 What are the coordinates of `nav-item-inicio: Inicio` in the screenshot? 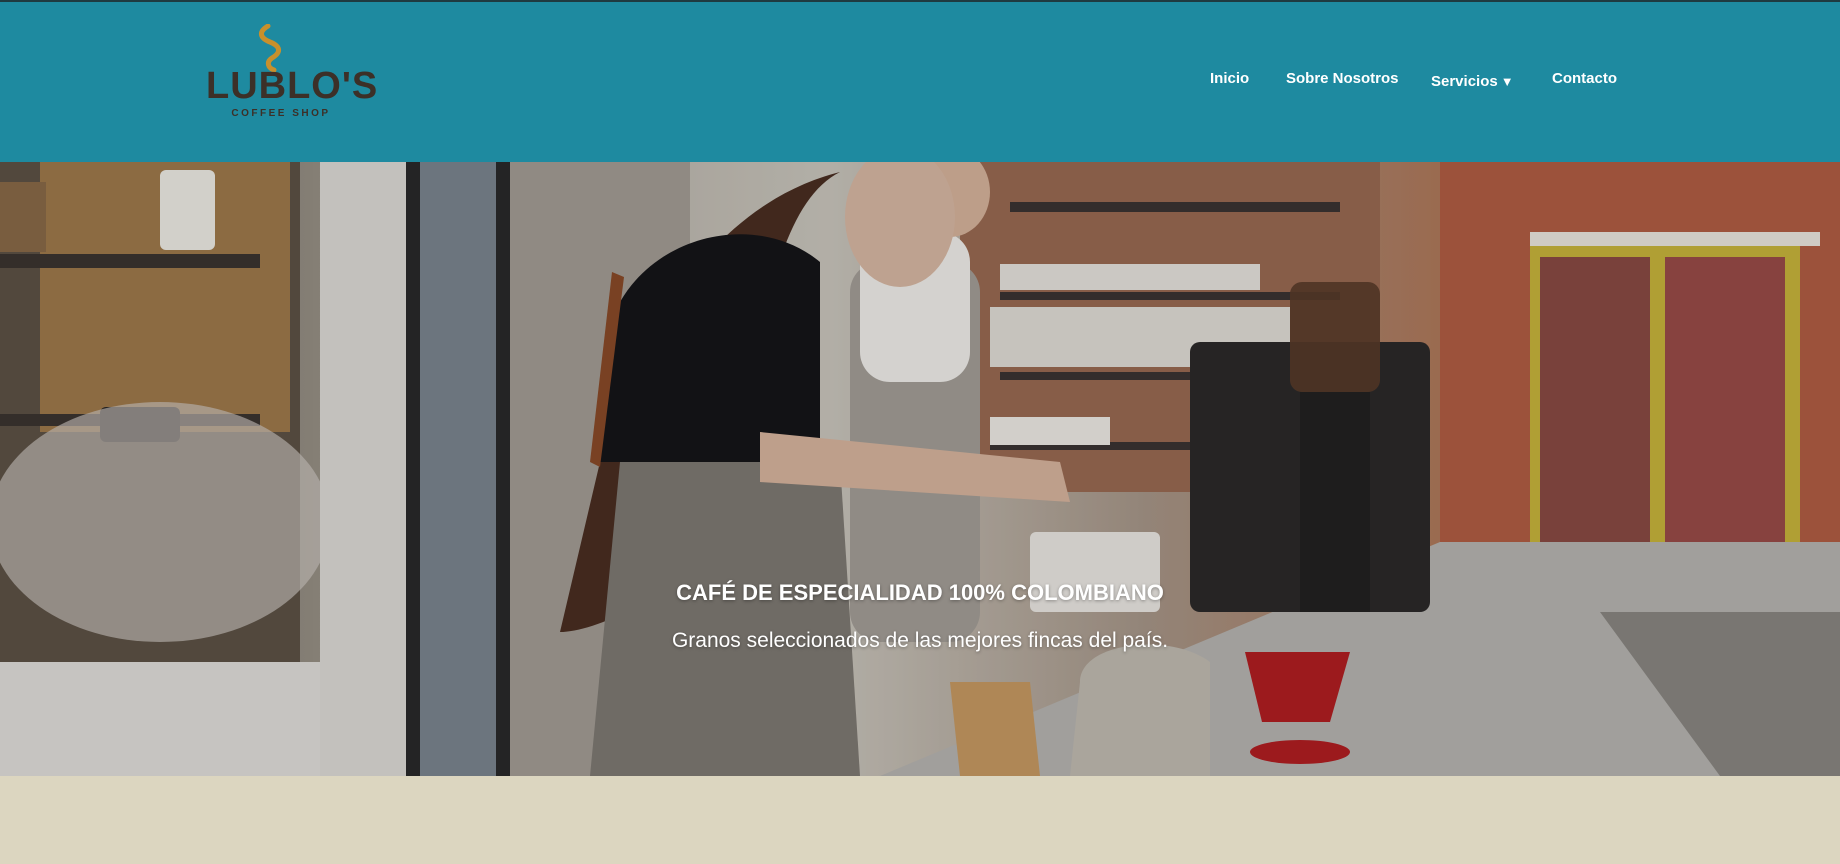 It's located at (1229, 78).